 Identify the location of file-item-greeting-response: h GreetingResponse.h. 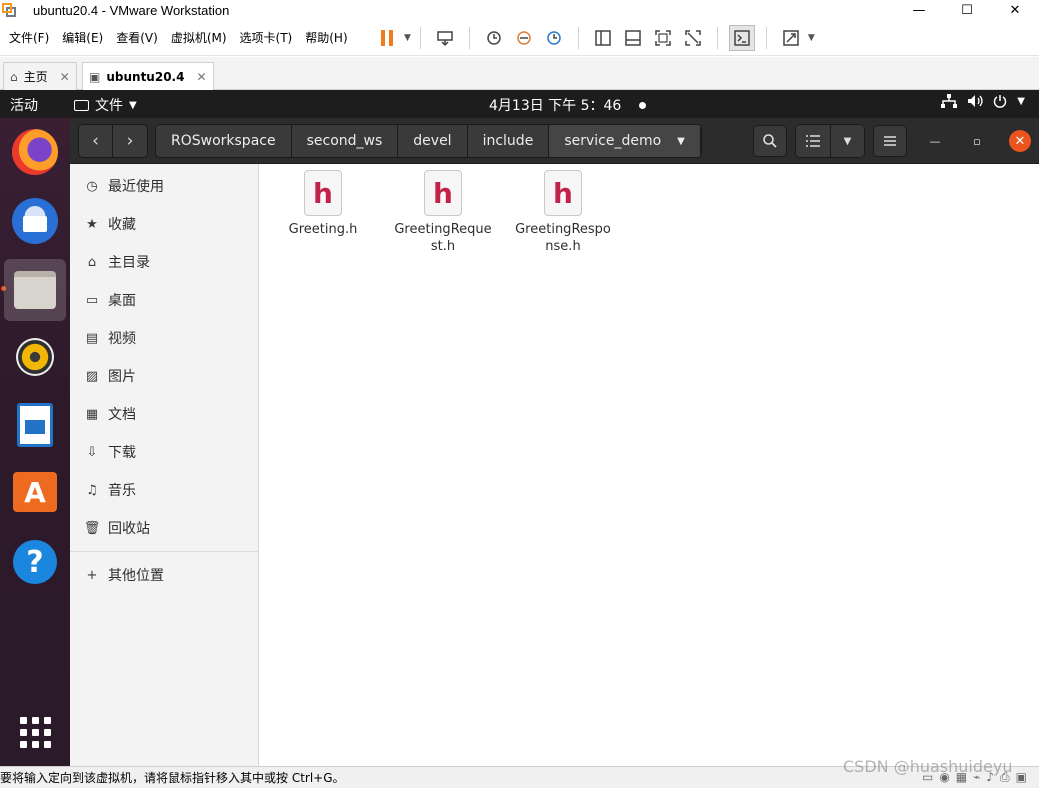
(563, 212).